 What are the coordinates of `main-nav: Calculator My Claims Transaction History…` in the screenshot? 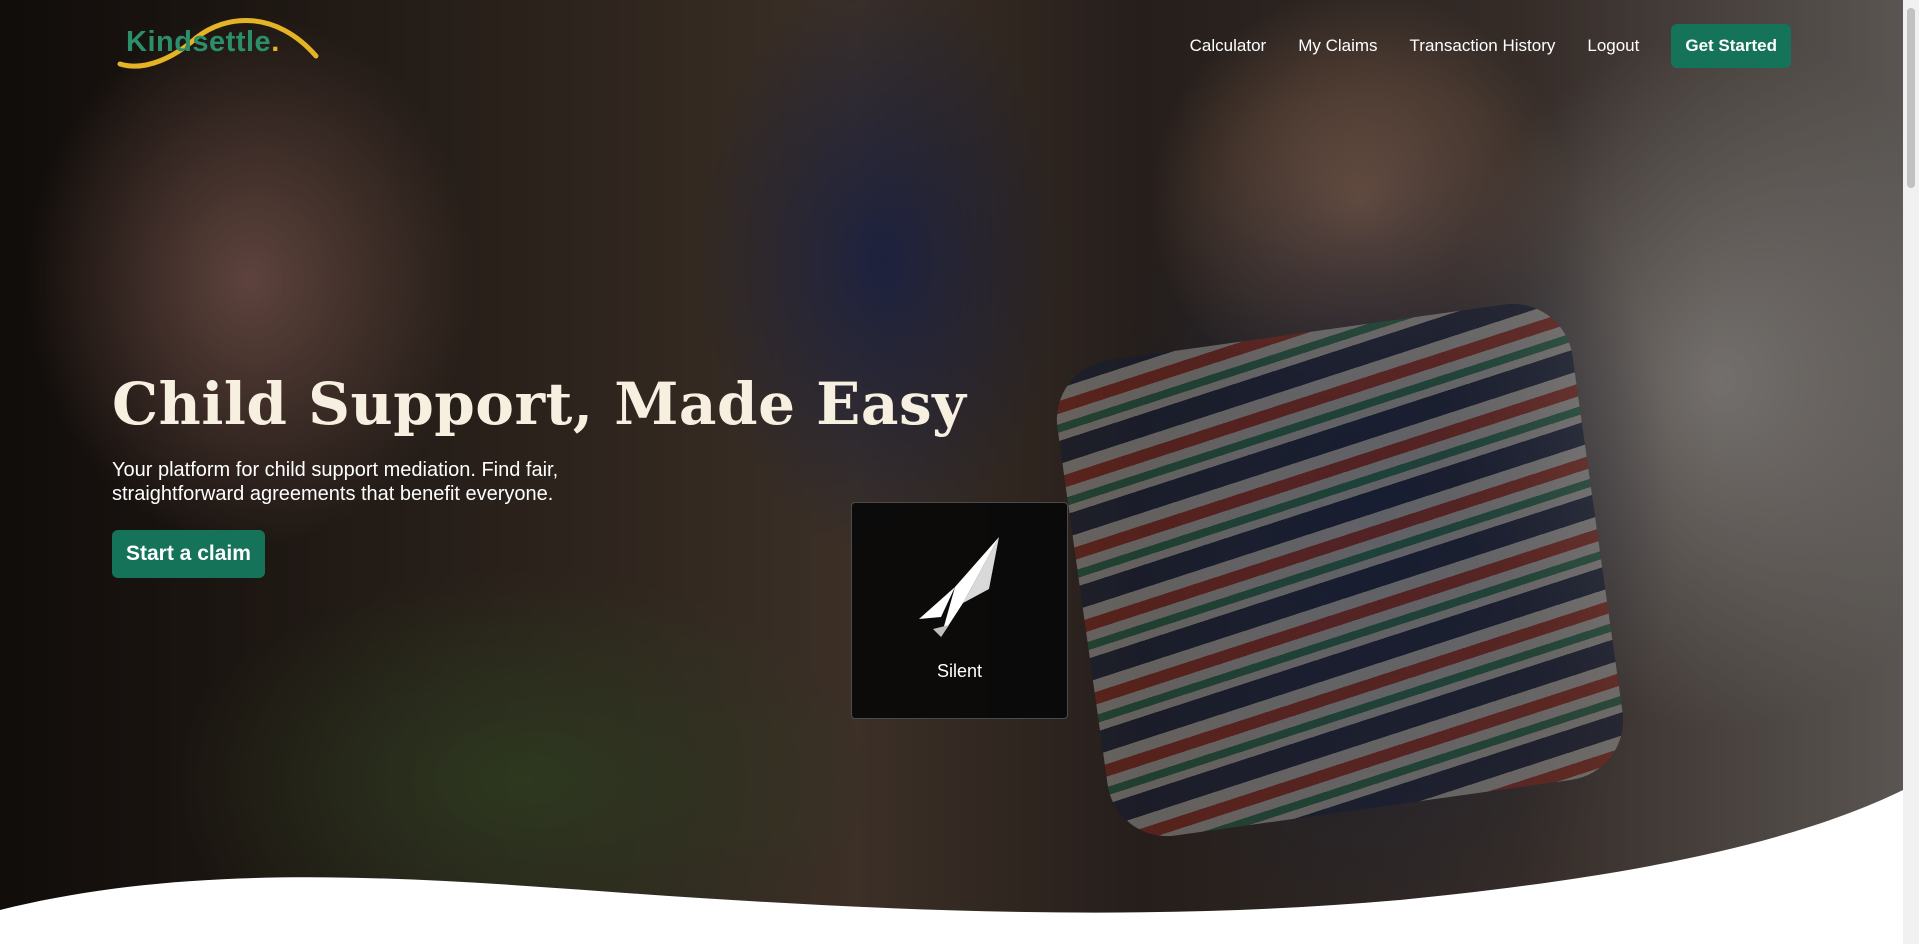 It's located at (1474, 46).